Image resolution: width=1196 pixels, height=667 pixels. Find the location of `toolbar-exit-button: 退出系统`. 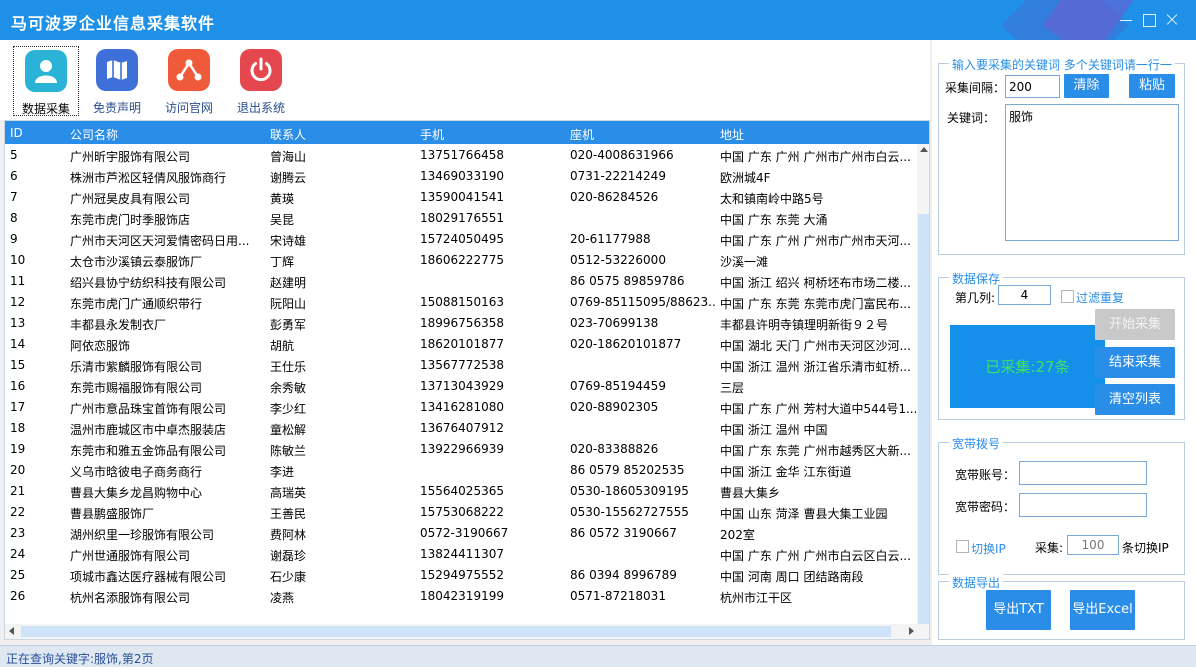

toolbar-exit-button: 退出系统 is located at coordinates (261, 81).